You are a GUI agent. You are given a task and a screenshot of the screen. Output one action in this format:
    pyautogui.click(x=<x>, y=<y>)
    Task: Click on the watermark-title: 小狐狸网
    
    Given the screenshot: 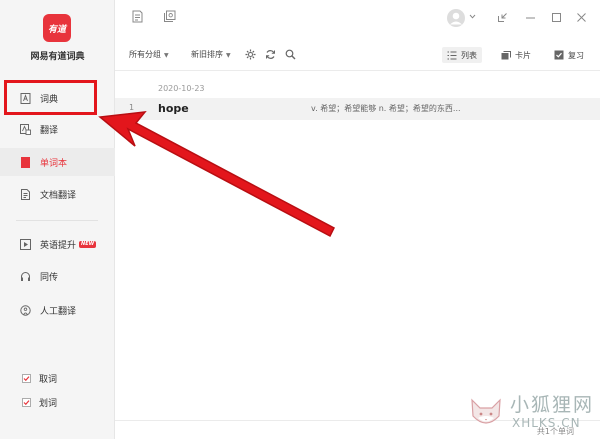 What is the action you would take?
    pyautogui.click(x=552, y=405)
    